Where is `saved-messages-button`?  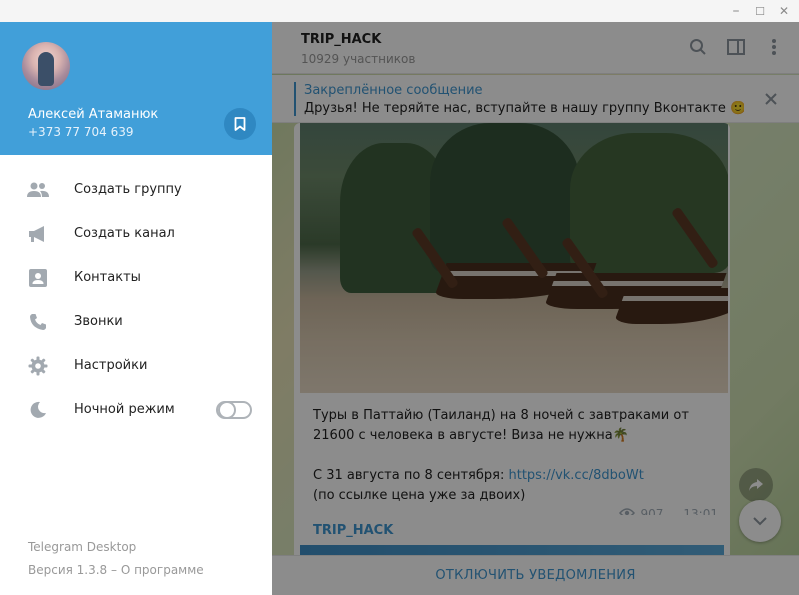 saved-messages-button is located at coordinates (240, 124).